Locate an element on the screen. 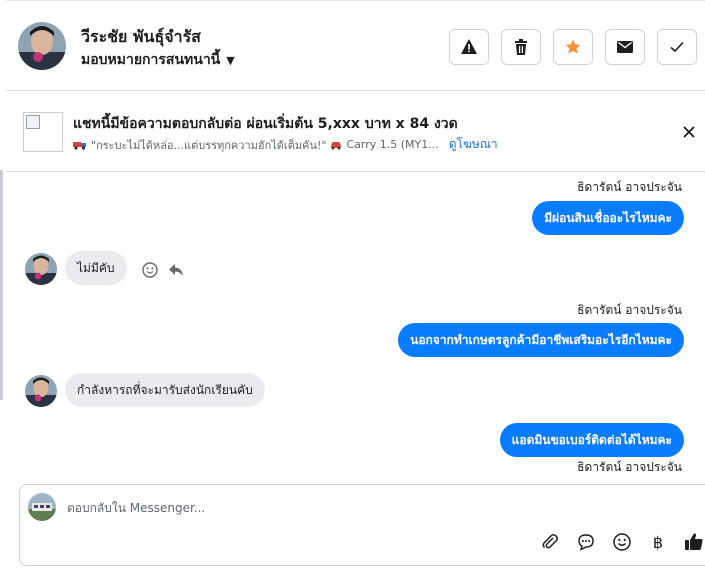 This screenshot has height=572, width=705. baht-icon: ฿ is located at coordinates (658, 542).